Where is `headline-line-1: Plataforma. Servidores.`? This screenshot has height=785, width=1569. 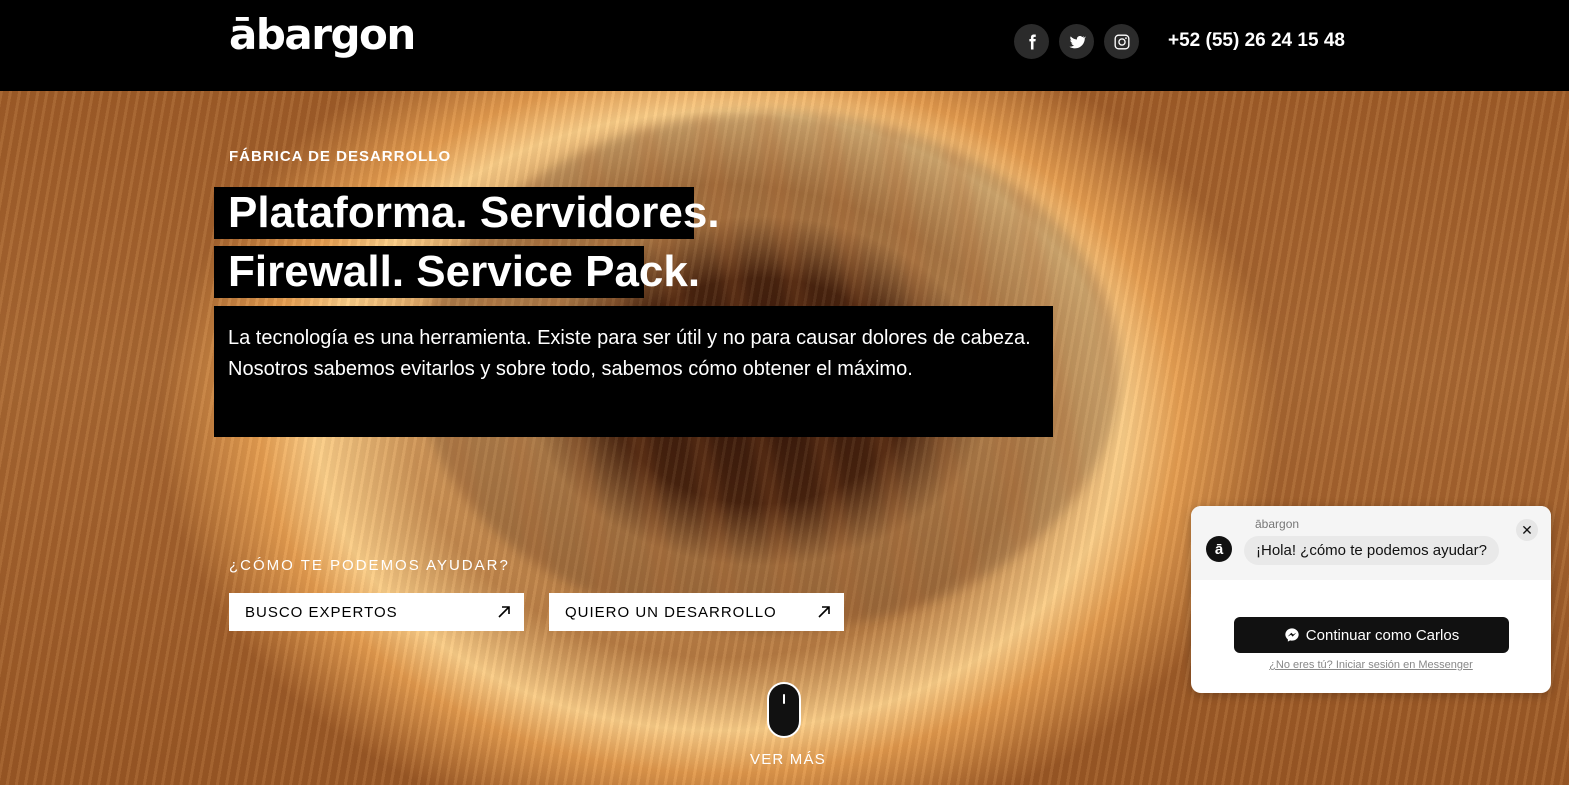 headline-line-1: Plataforma. Servidores. is located at coordinates (467, 213).